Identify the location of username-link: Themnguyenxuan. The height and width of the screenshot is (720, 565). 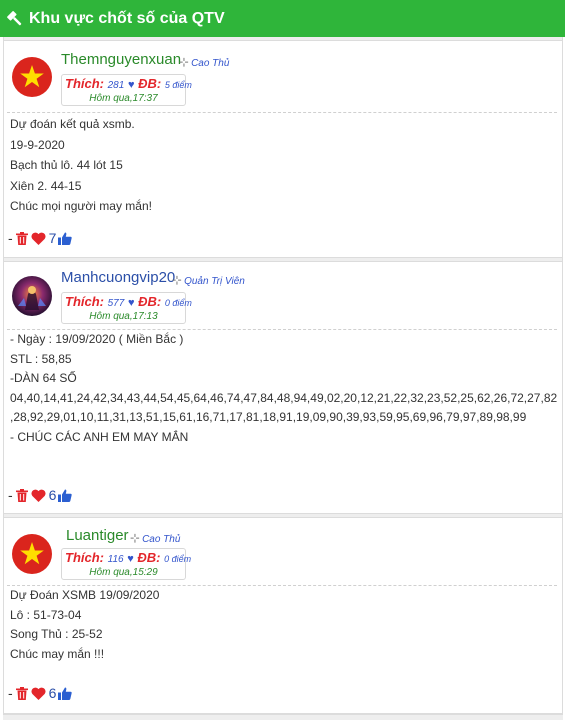
(121, 59).